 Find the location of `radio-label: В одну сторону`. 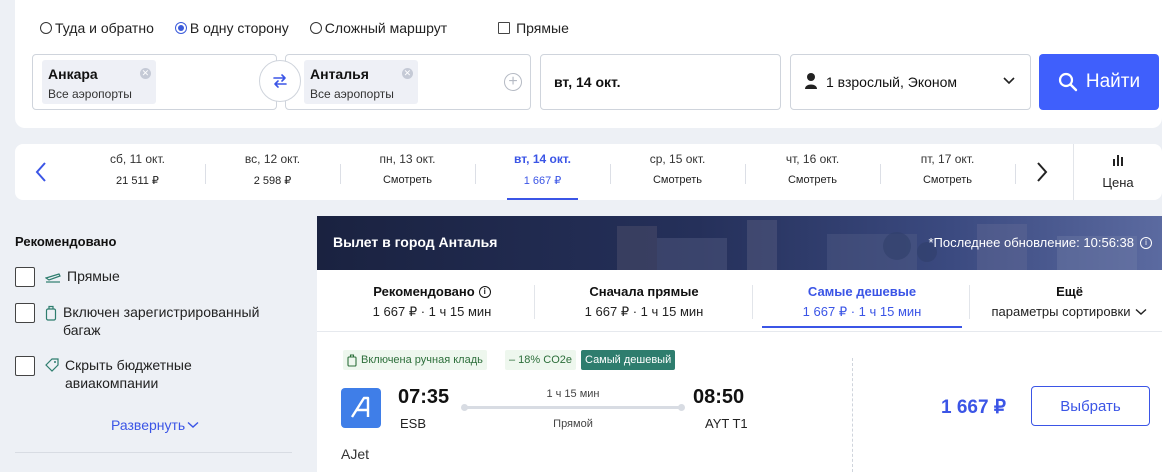

radio-label: В одну сторону is located at coordinates (239, 28).